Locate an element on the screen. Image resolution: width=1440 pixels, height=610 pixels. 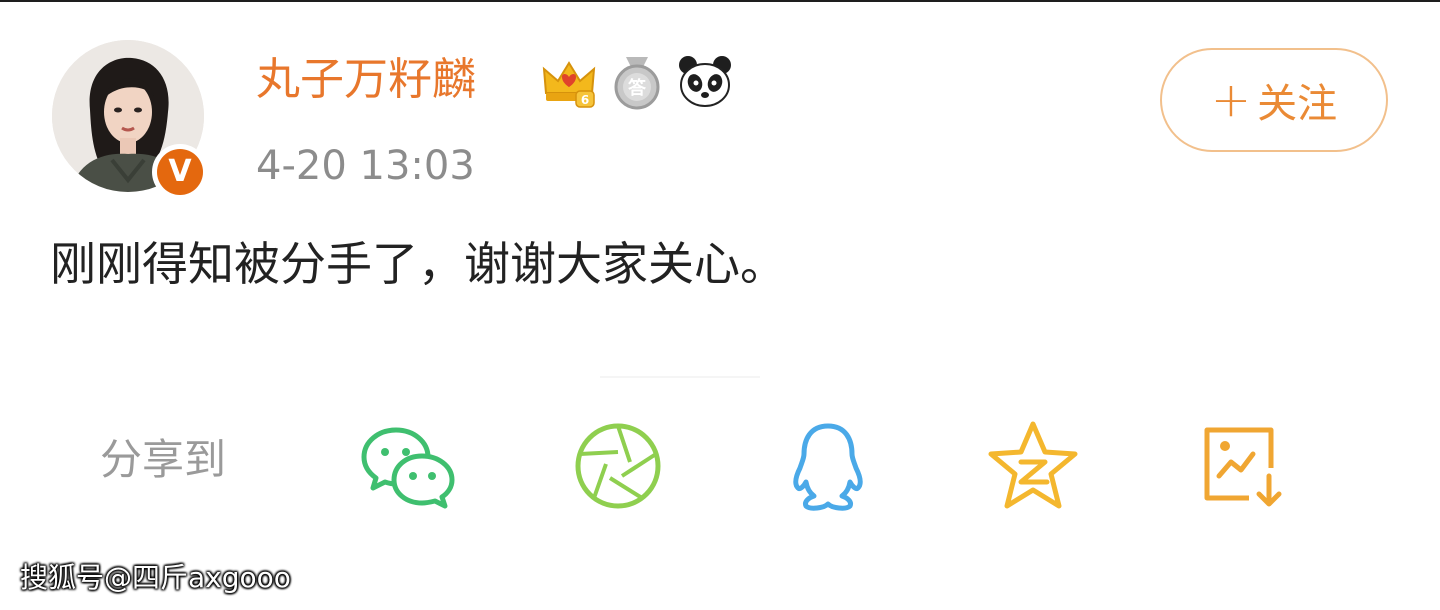
share-label: 分享到 is located at coordinates (163, 459).